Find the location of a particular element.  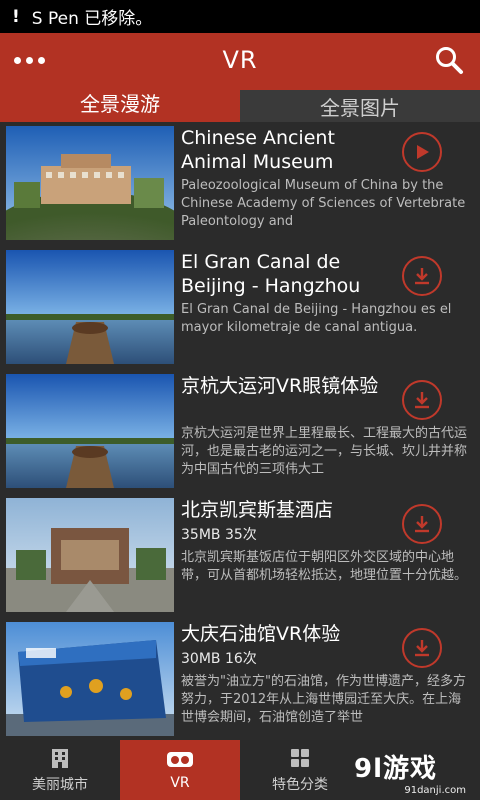

app-bar: VR is located at coordinates (240, 59).